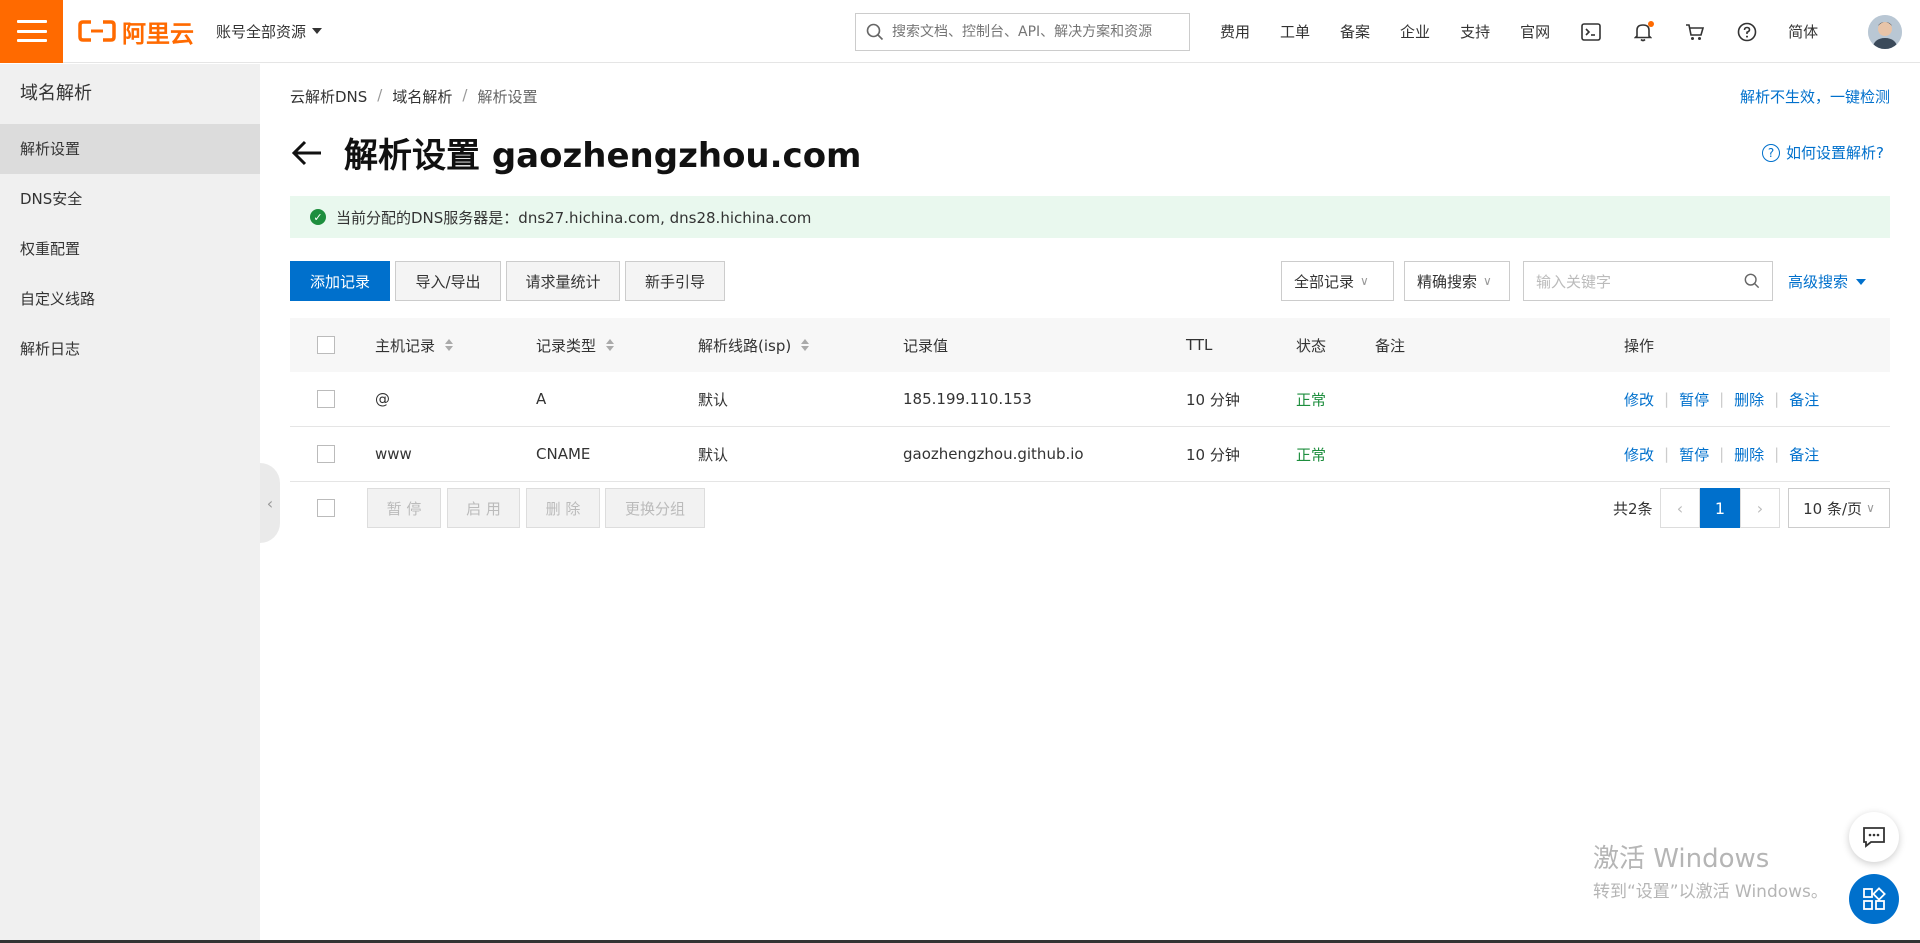  Describe the element at coordinates (1695, 32) in the screenshot. I see `cart-icon` at that location.